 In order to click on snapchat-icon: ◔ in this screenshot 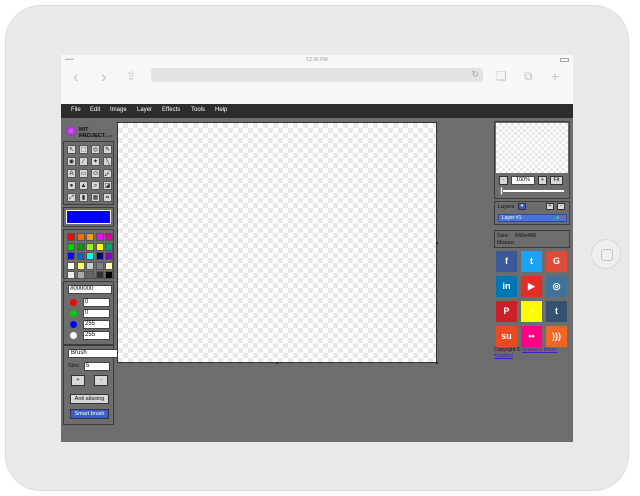, I will do `click(531, 311)`.